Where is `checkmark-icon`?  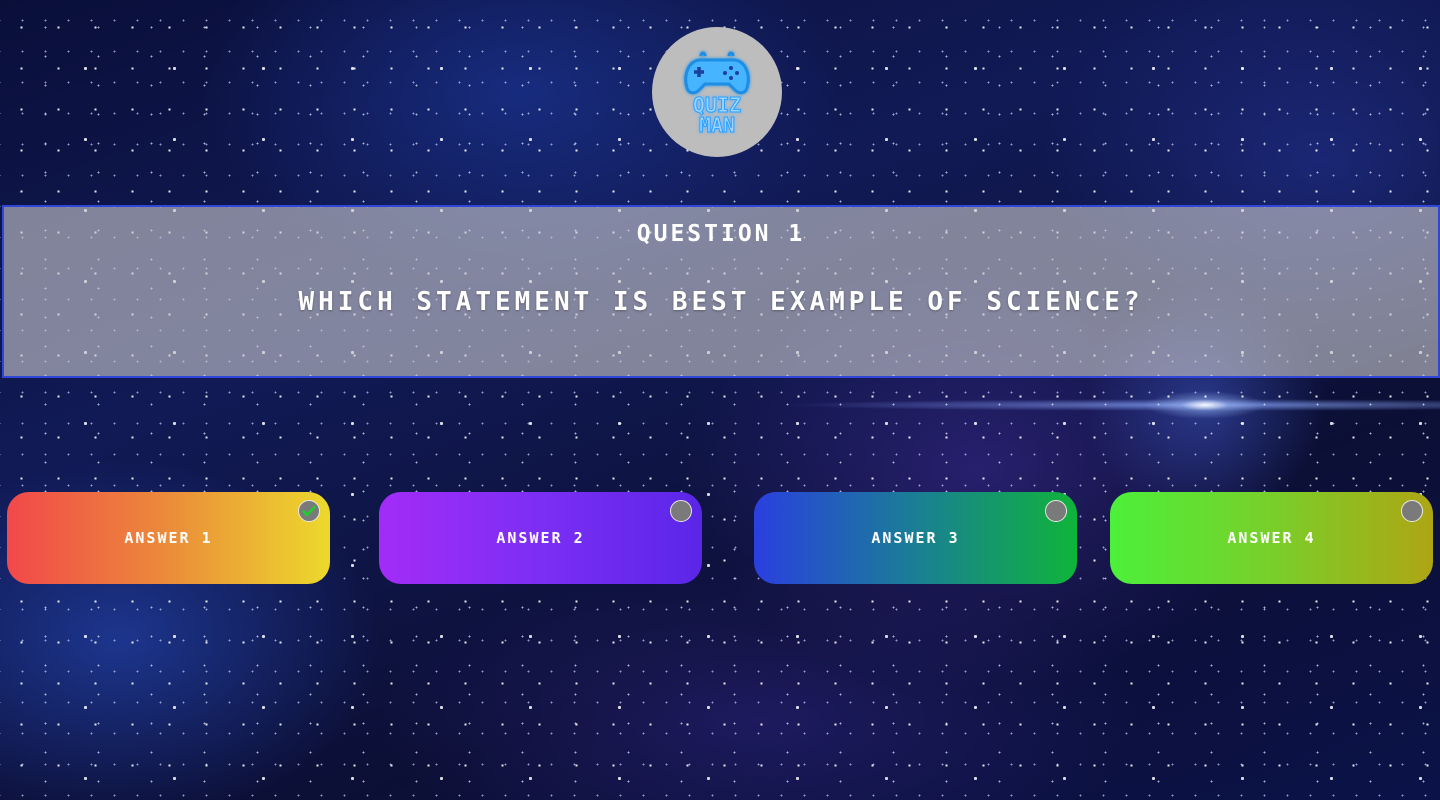 checkmark-icon is located at coordinates (309, 511).